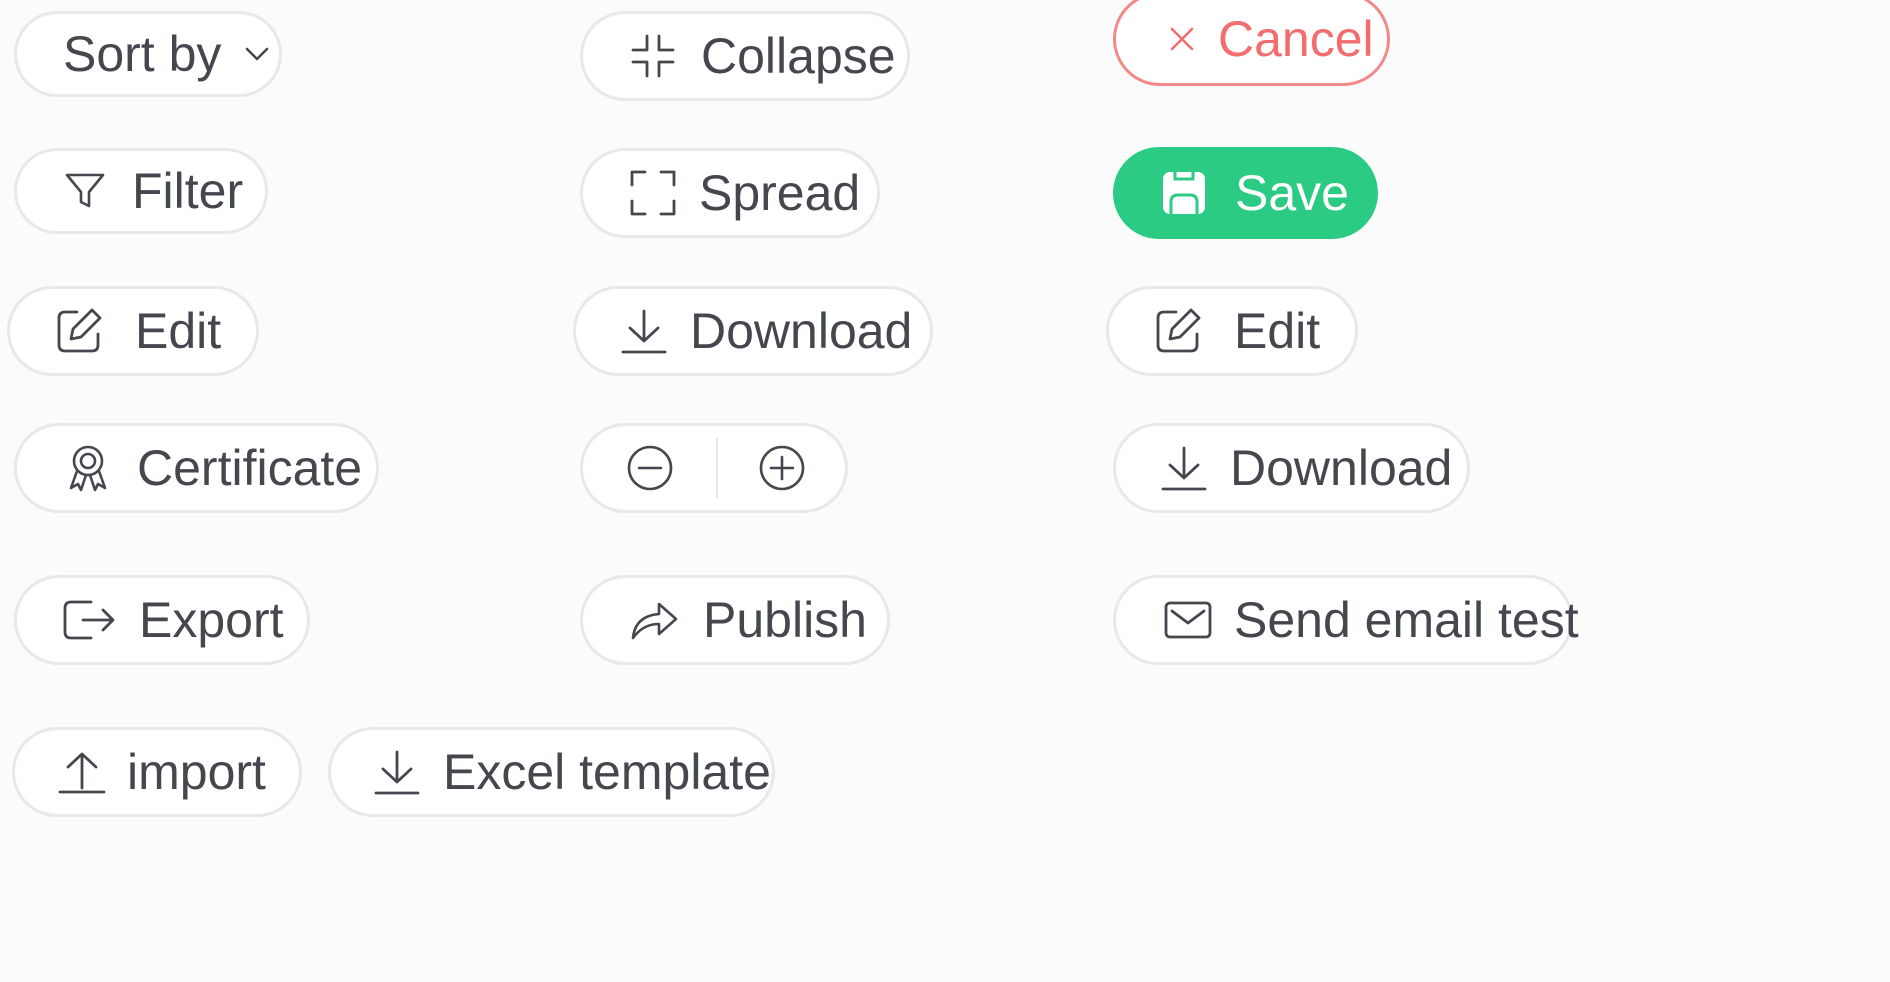 Image resolution: width=1890 pixels, height=982 pixels. What do you see at coordinates (780, 193) in the screenshot?
I see `spread-label: Spread` at bounding box center [780, 193].